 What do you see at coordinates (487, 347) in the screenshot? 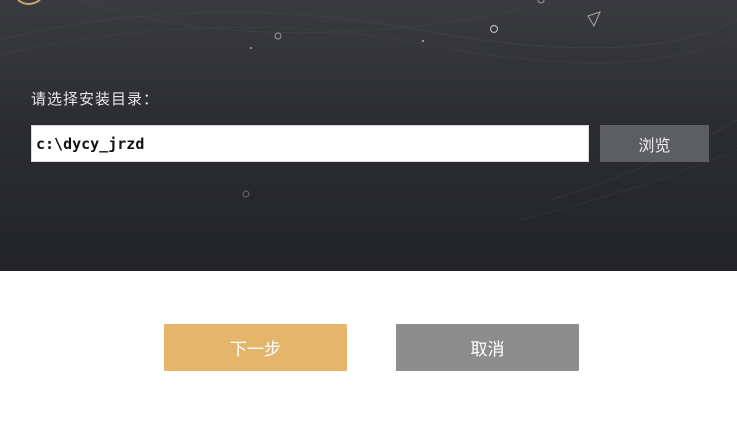
I see `cancel-button: 取消` at bounding box center [487, 347].